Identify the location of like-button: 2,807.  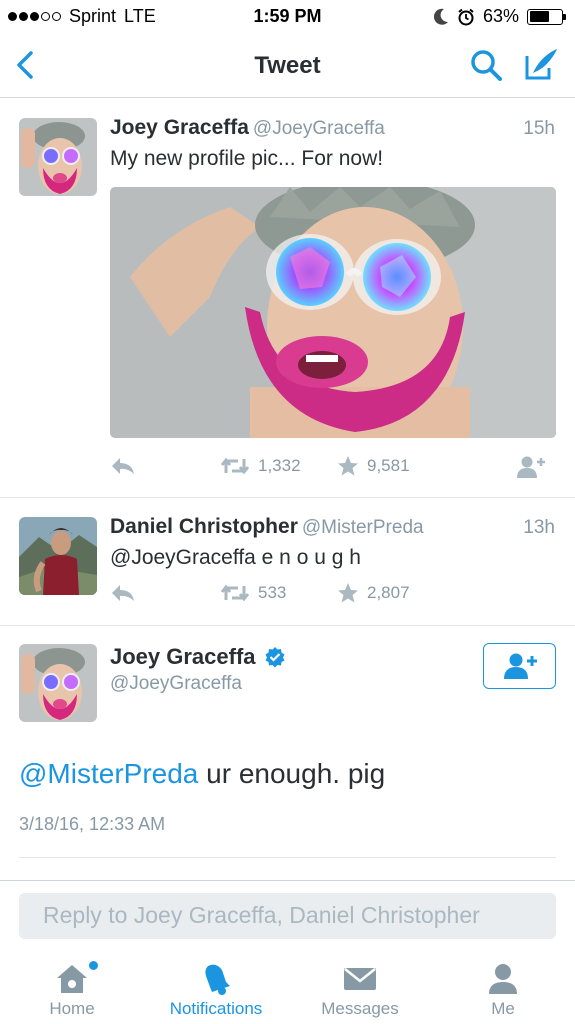
(373, 593).